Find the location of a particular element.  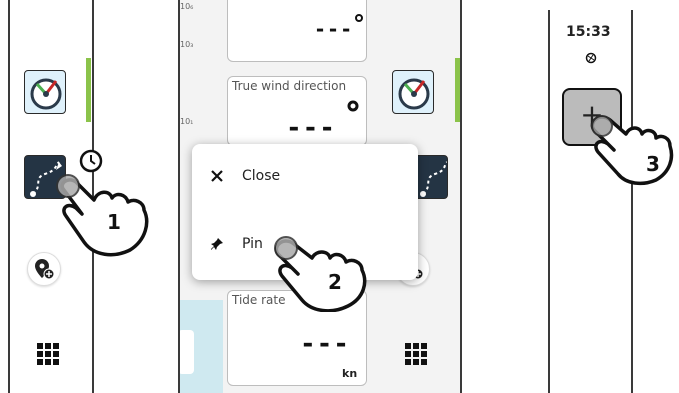

step-number-1: 1 is located at coordinates (114, 222).